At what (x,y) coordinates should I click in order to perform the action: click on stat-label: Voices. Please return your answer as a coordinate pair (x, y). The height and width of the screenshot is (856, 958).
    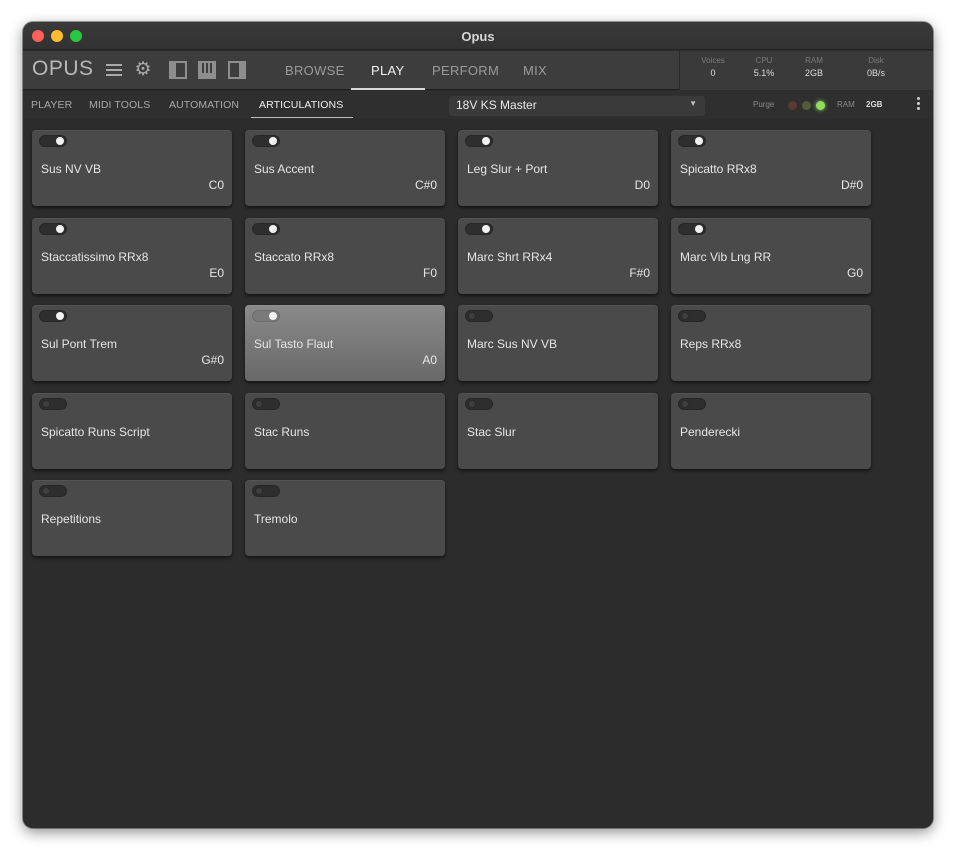
    Looking at the image, I should click on (713, 60).